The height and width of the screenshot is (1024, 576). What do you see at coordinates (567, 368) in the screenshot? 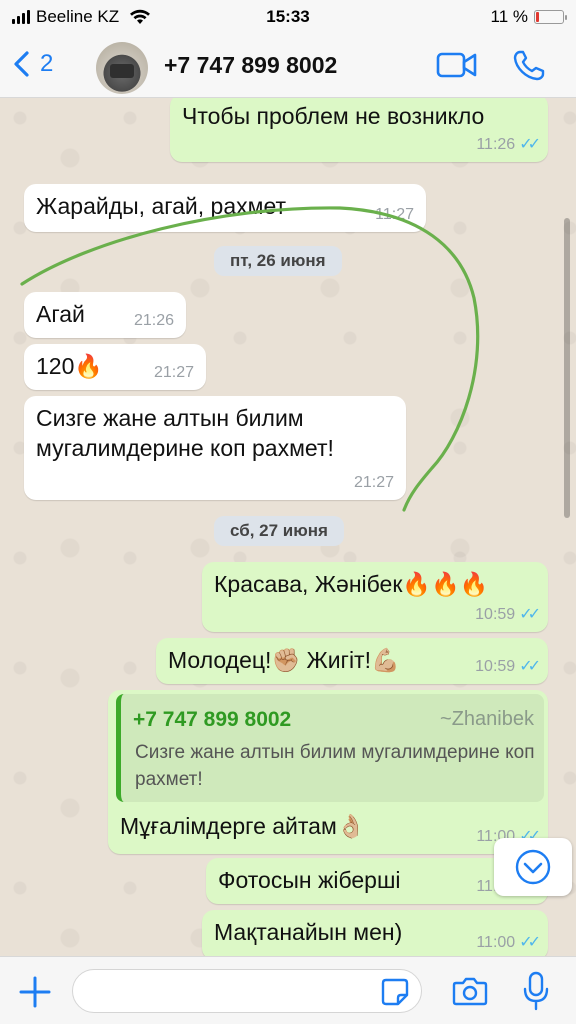
I see `scrollbar` at bounding box center [567, 368].